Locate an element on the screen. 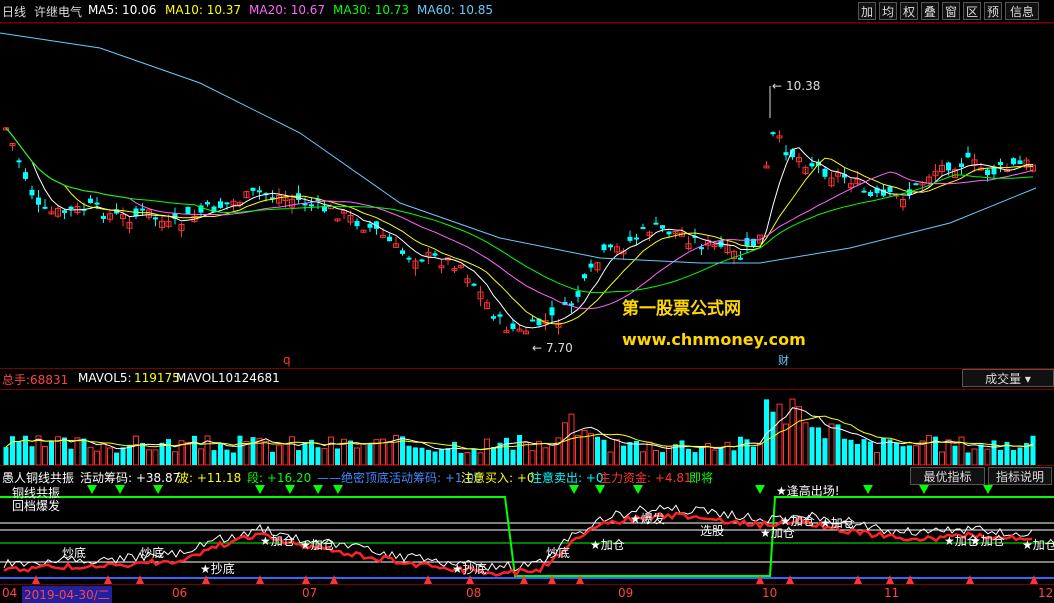 The height and width of the screenshot is (603, 1054). axis-first: 04 is located at coordinates (10, 593).